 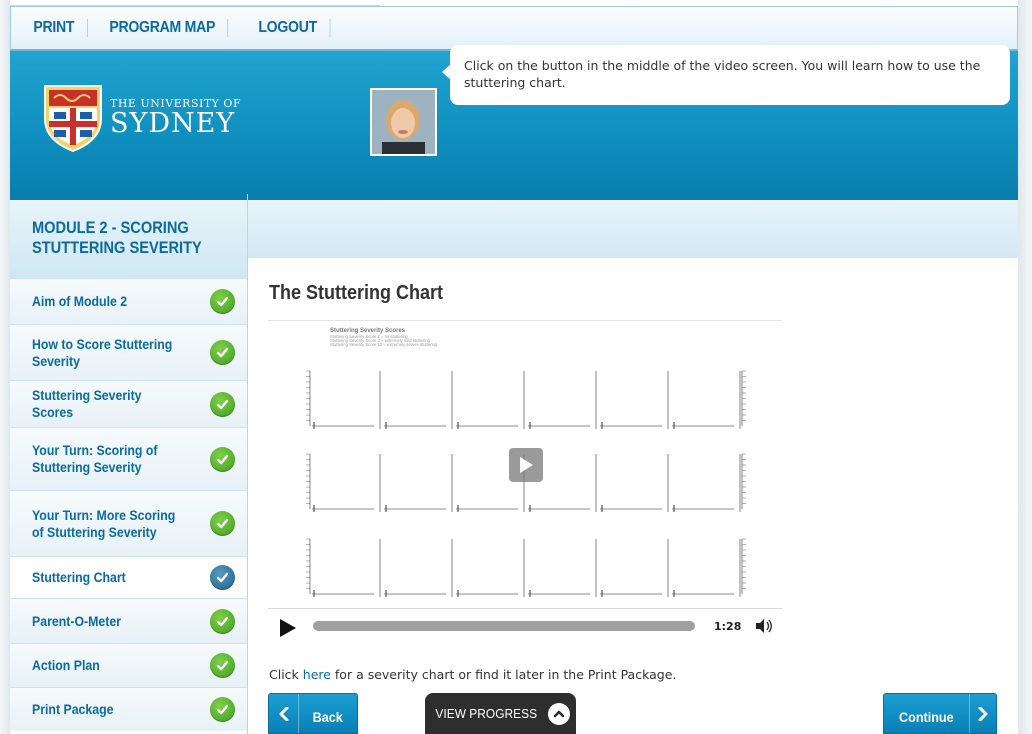 What do you see at coordinates (87, 403) in the screenshot?
I see `sidebar-item-label: Stuttering Severity Scores` at bounding box center [87, 403].